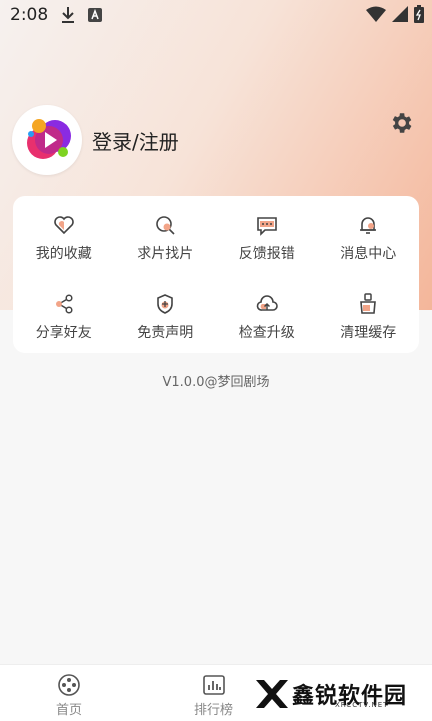 This screenshot has height=721, width=432. I want to click on menu-item-label: 消息中心, so click(368, 254).